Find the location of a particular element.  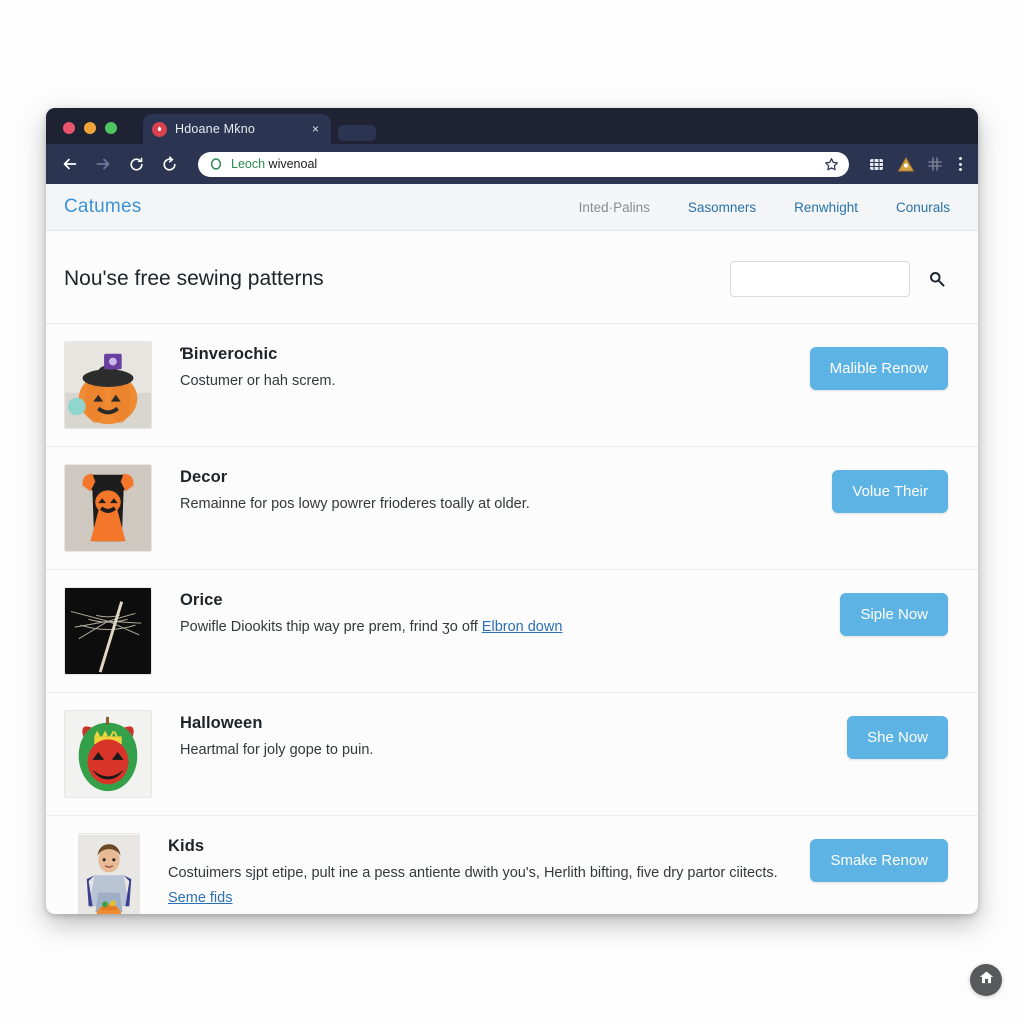

spider-web-black-photo is located at coordinates (108, 631).